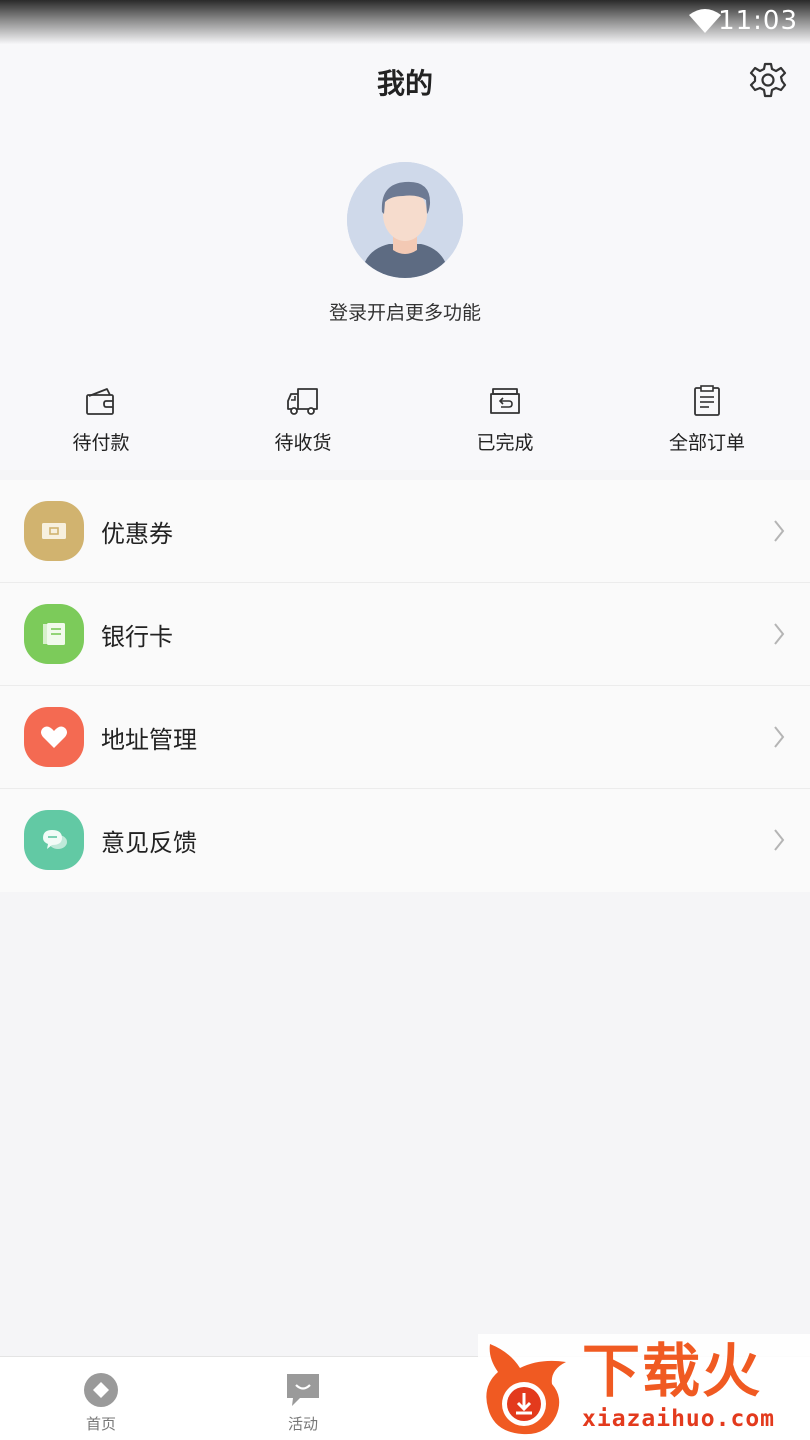 The image size is (810, 1440). What do you see at coordinates (303, 1390) in the screenshot?
I see `smile-chat-icon` at bounding box center [303, 1390].